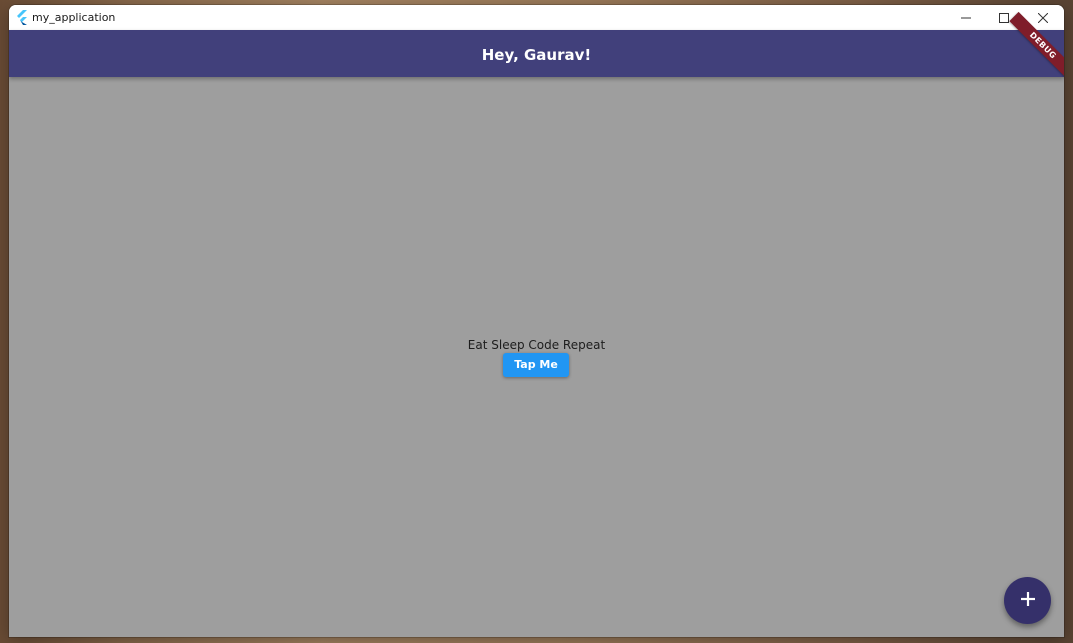 The height and width of the screenshot is (643, 1073). I want to click on flutter-icon, so click(22, 17).